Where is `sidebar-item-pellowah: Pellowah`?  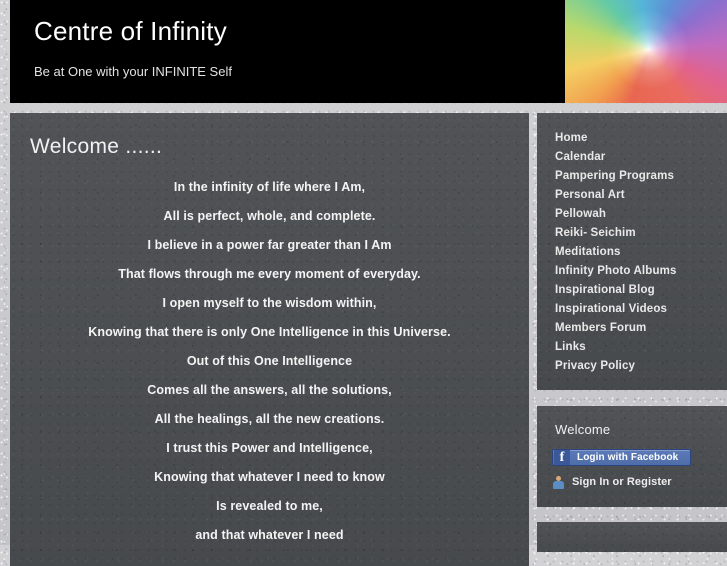 sidebar-item-pellowah: Pellowah is located at coordinates (632, 214).